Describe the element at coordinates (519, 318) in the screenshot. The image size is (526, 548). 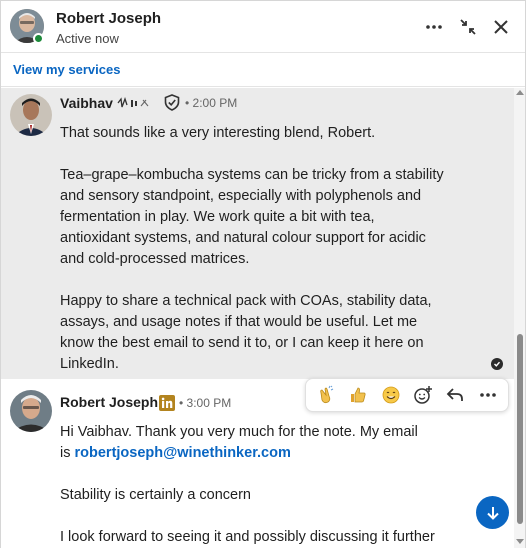
I see `scrollbar` at that location.